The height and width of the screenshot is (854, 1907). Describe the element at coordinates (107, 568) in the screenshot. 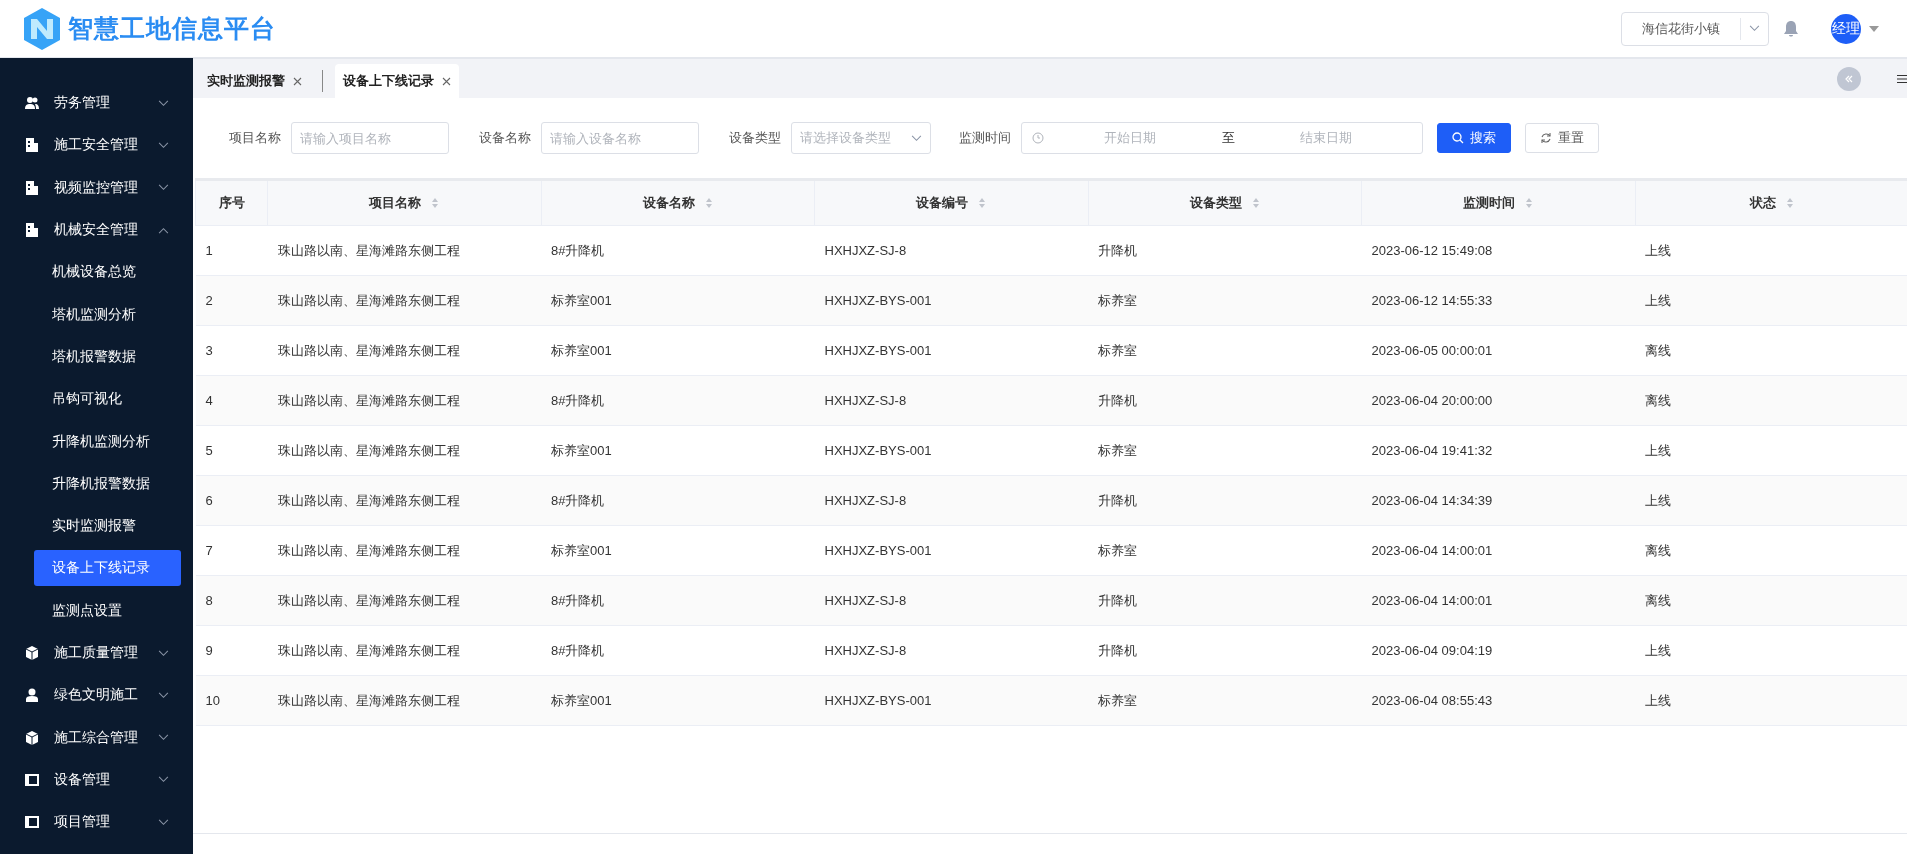

I see `submenu-item: 设备上下线记录` at that location.